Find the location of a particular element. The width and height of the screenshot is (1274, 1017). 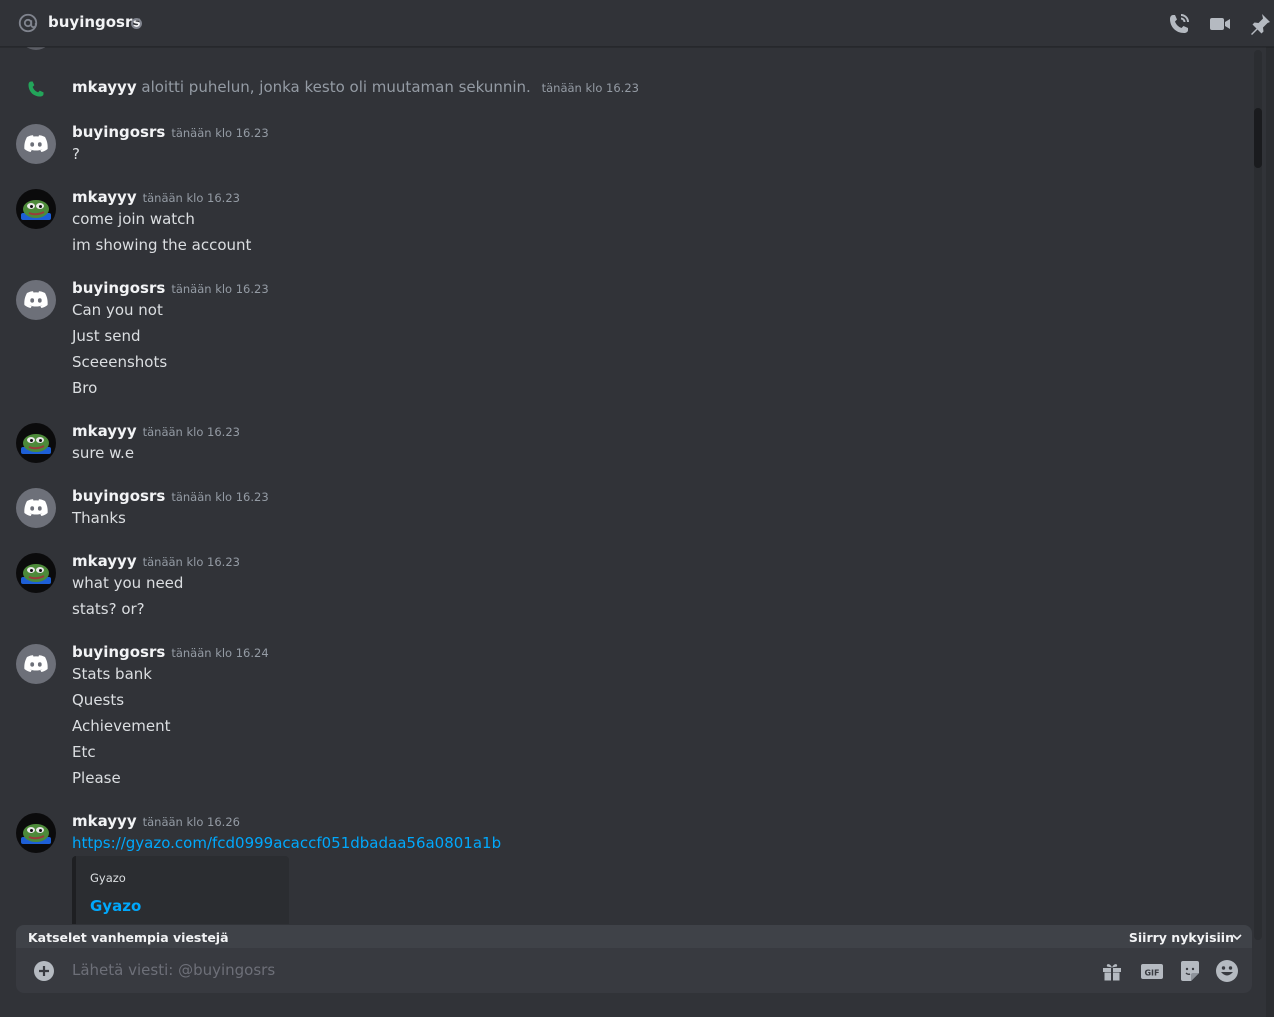

pin-icon is located at coordinates (1260, 24).